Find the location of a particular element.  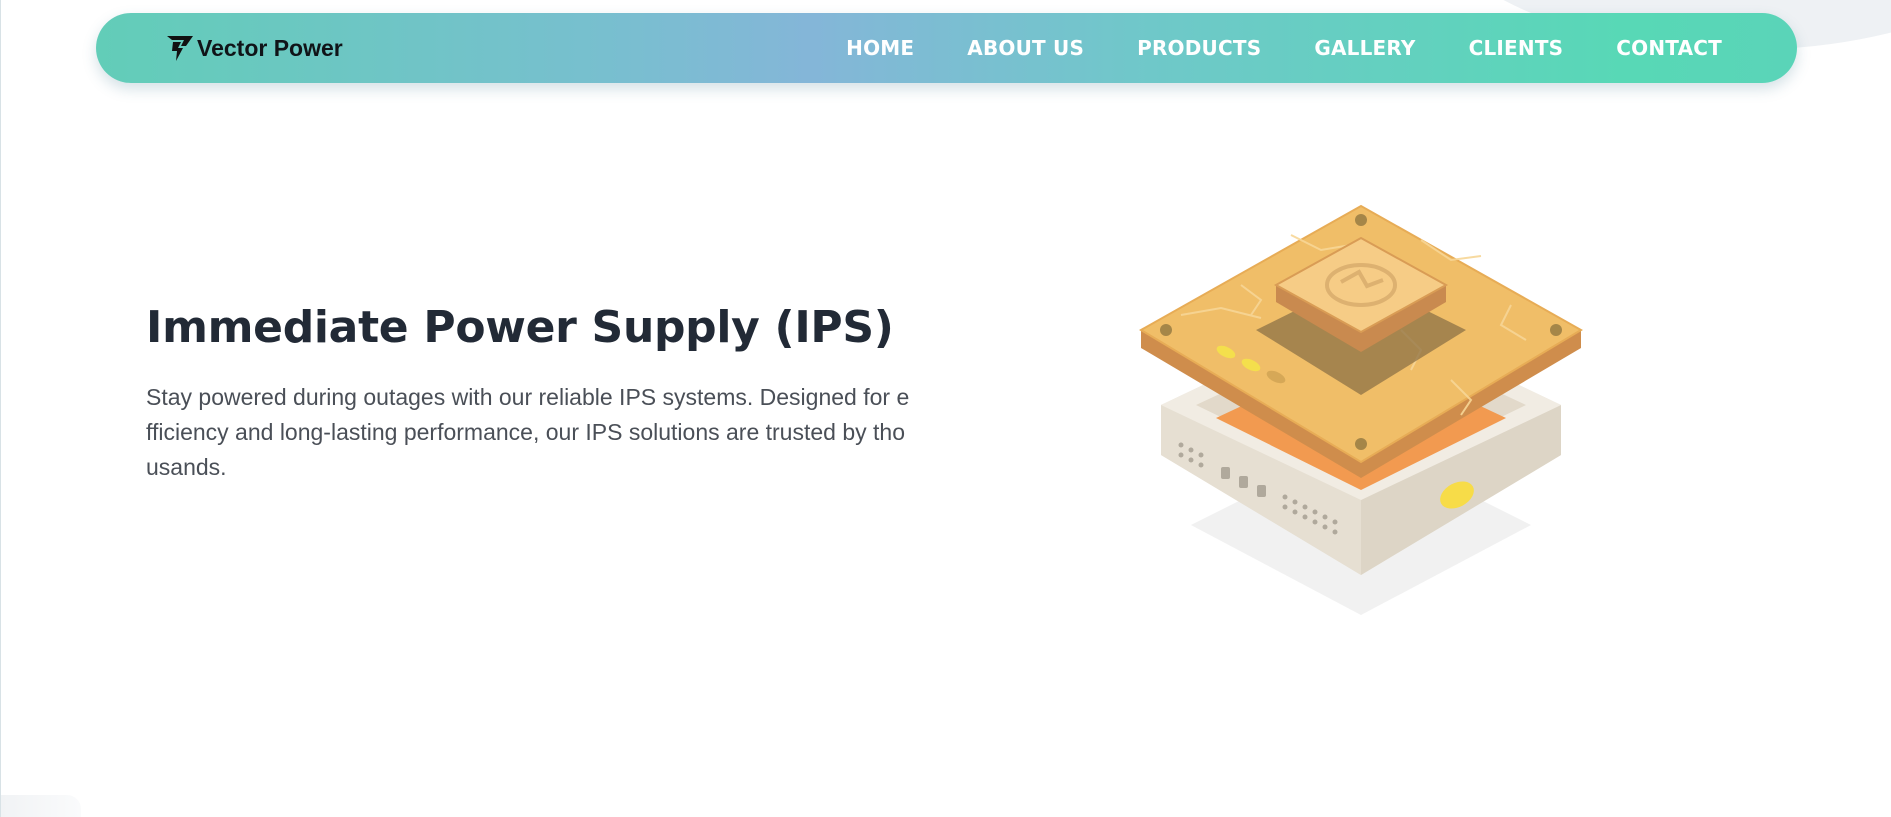

isometric-power-unit-icon is located at coordinates (1361, 409).